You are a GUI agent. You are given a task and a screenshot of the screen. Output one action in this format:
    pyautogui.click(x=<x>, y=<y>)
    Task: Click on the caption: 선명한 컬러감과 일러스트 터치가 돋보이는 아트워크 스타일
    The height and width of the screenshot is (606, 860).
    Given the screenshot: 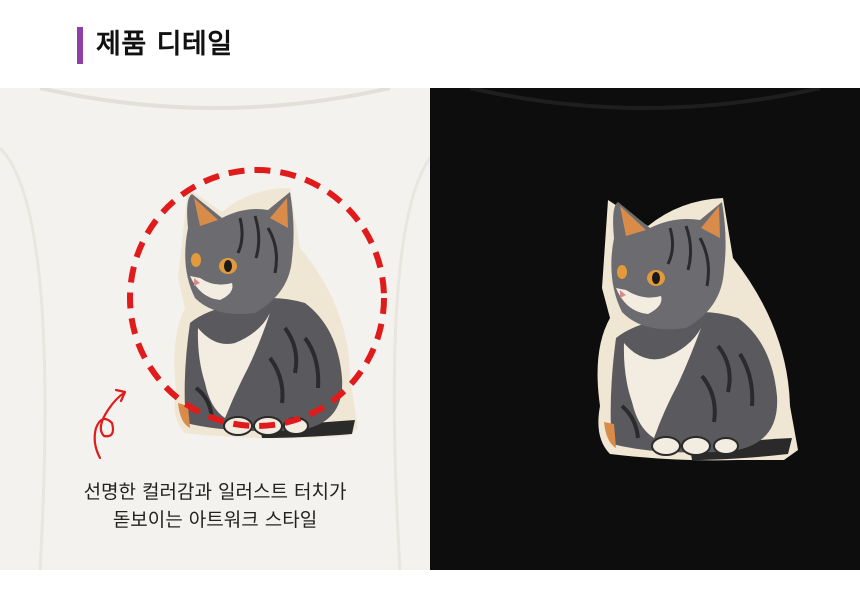 What is the action you would take?
    pyautogui.click(x=215, y=506)
    